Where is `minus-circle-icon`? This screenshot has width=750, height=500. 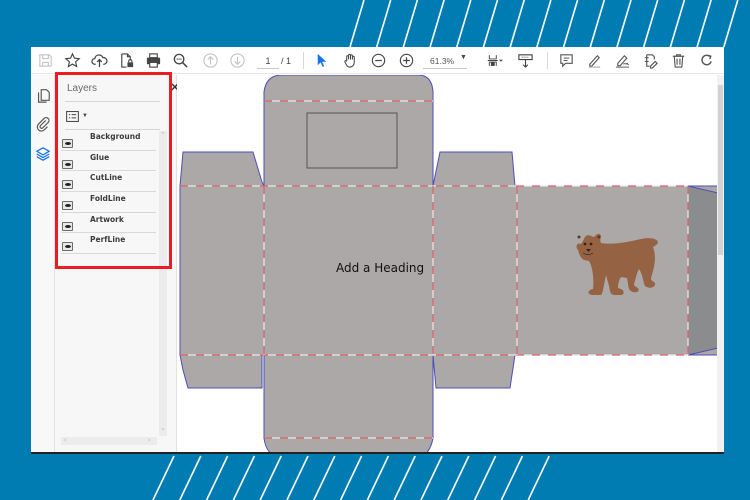 minus-circle-icon is located at coordinates (378, 60).